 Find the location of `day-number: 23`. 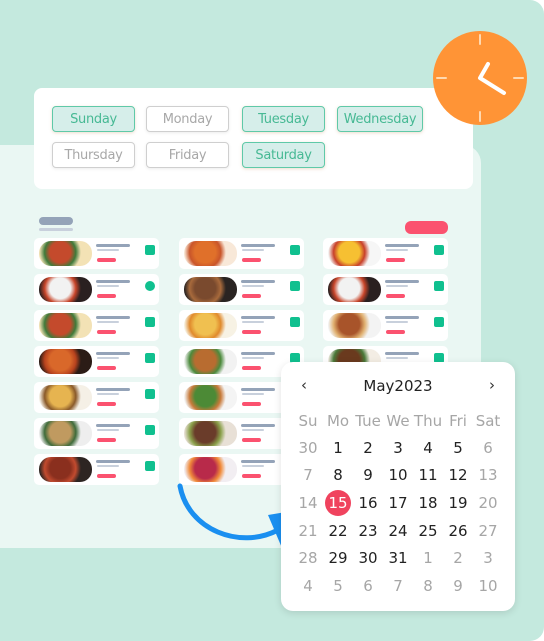

day-number: 23 is located at coordinates (368, 530).